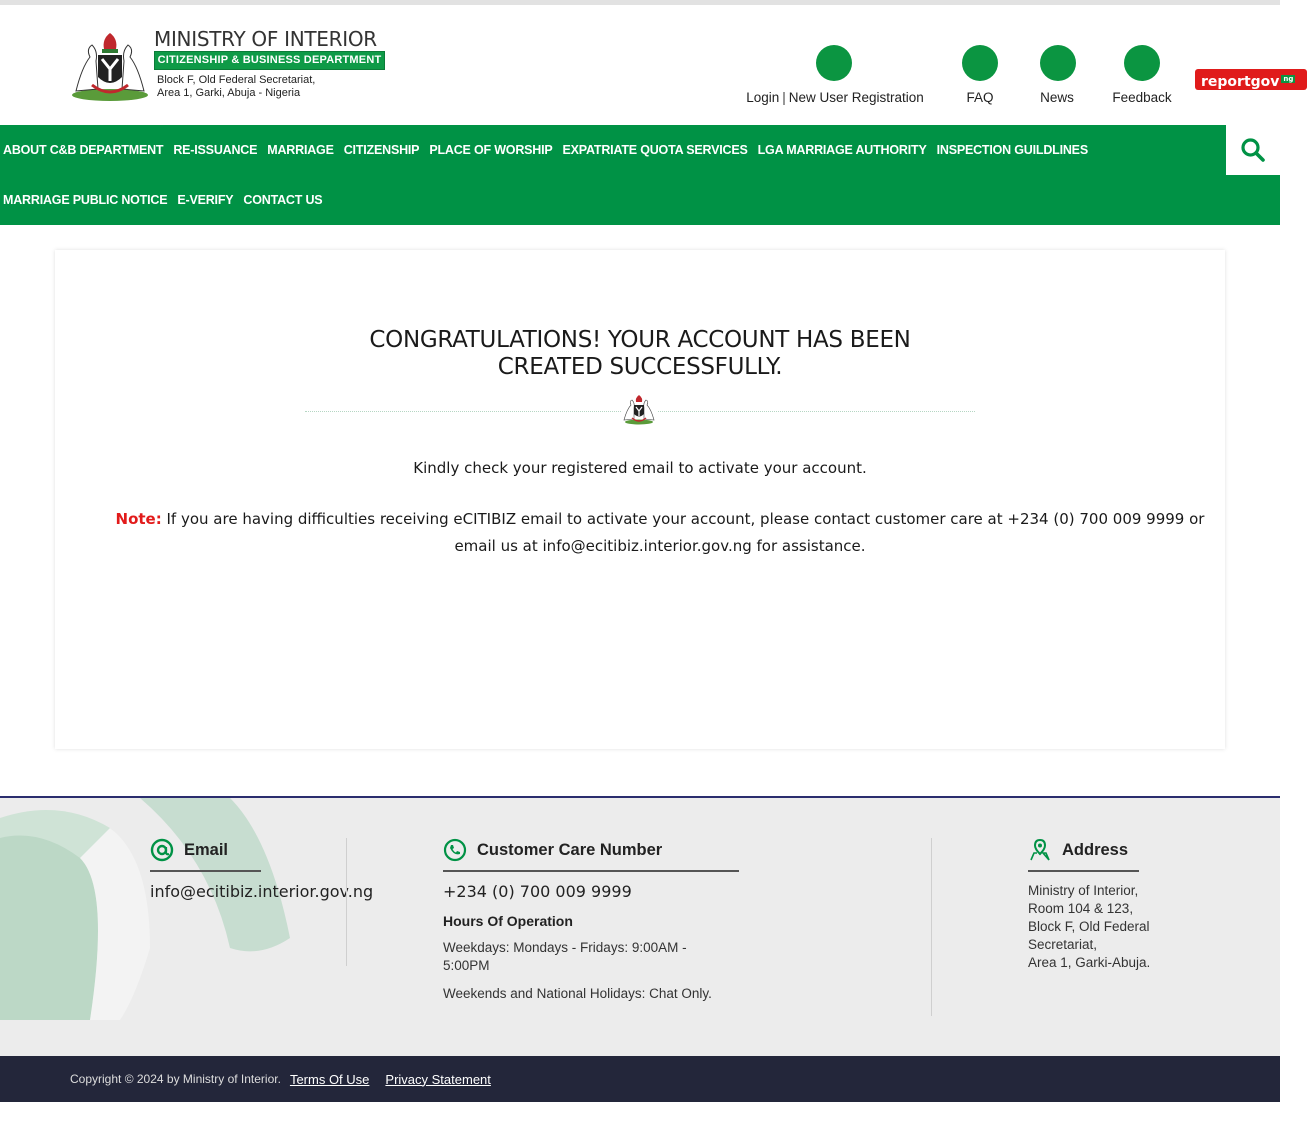 This screenshot has width=1307, height=1121. What do you see at coordinates (1095, 849) in the screenshot?
I see `footer-address-title: Address` at bounding box center [1095, 849].